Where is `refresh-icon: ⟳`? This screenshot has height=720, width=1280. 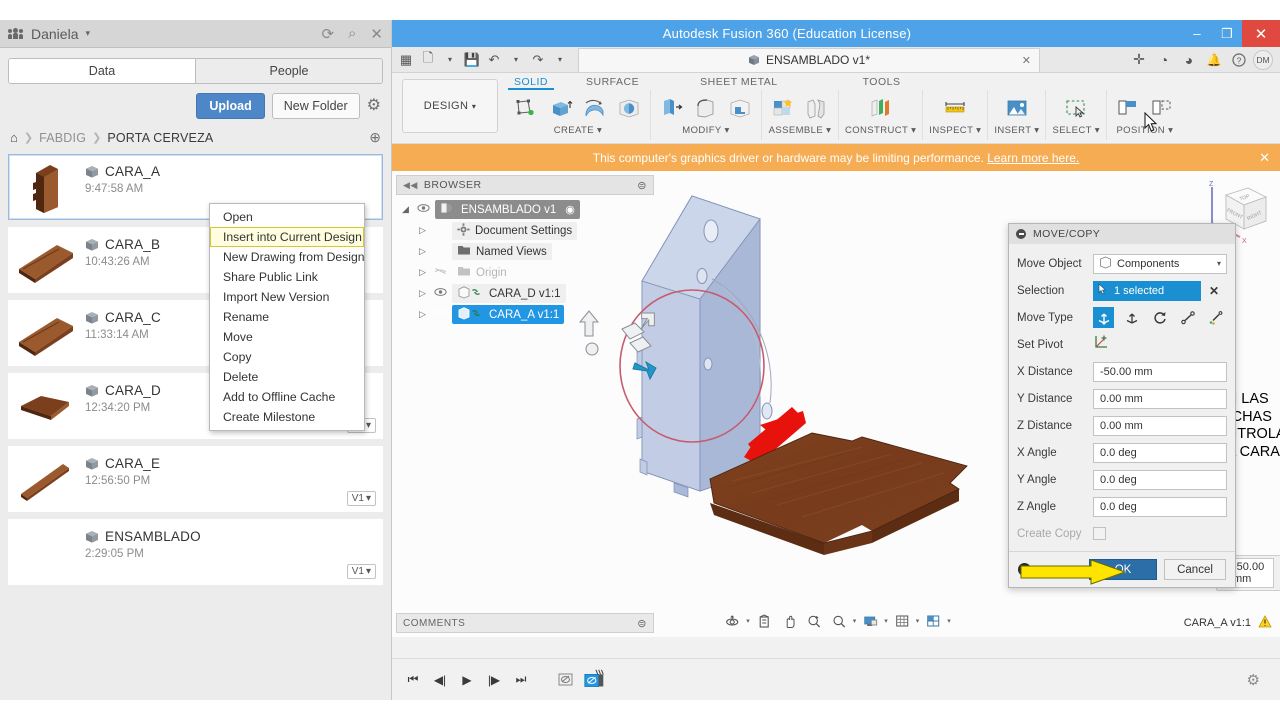 refresh-icon: ⟳ is located at coordinates (327, 34).